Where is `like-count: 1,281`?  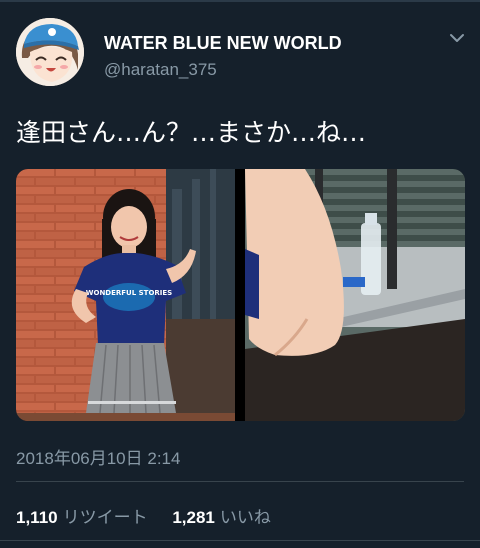
like-count: 1,281 is located at coordinates (193, 517).